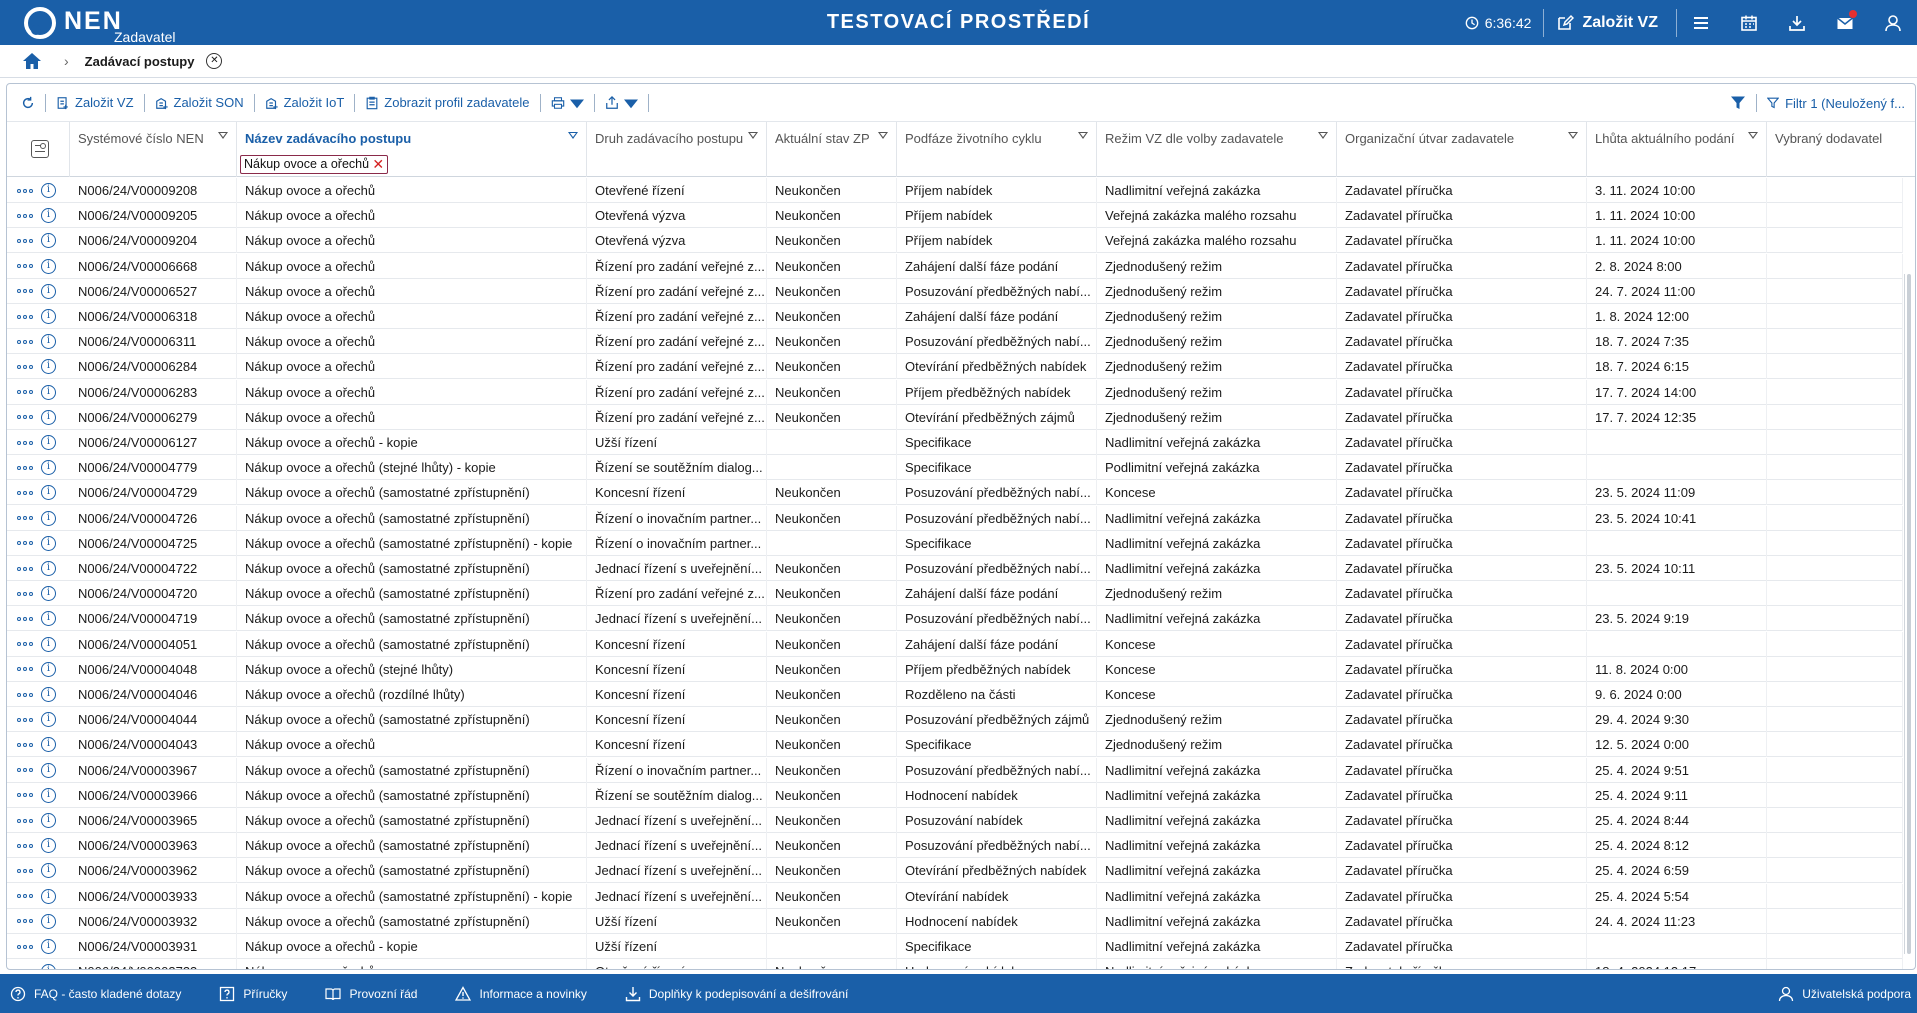 This screenshot has width=1917, height=1013. I want to click on download-button, so click(1797, 22).